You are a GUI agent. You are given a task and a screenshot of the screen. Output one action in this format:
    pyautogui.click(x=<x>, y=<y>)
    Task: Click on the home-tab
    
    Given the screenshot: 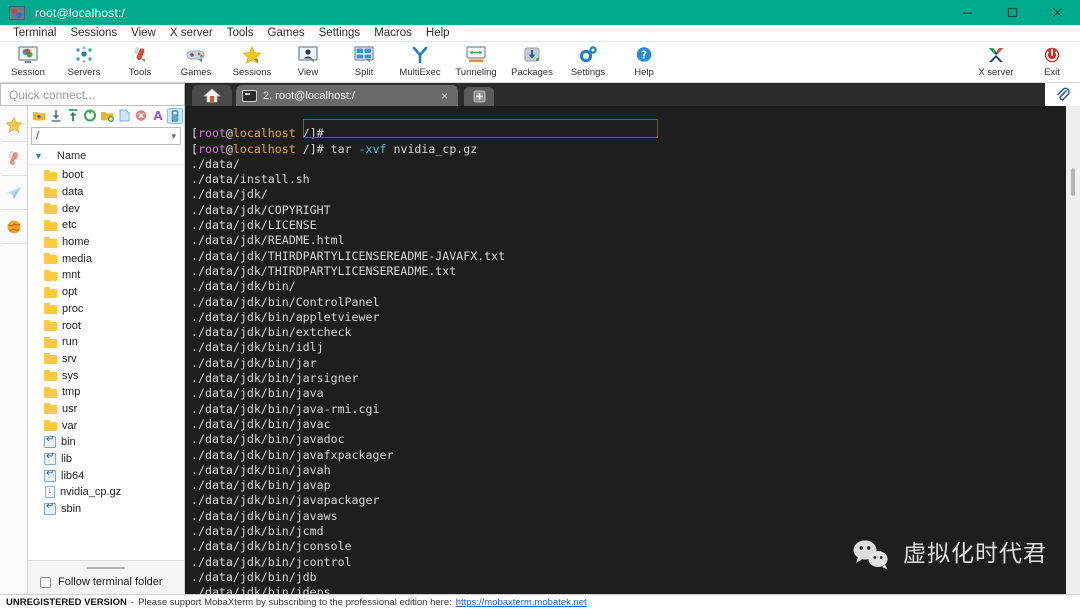 What is the action you would take?
    pyautogui.click(x=212, y=95)
    